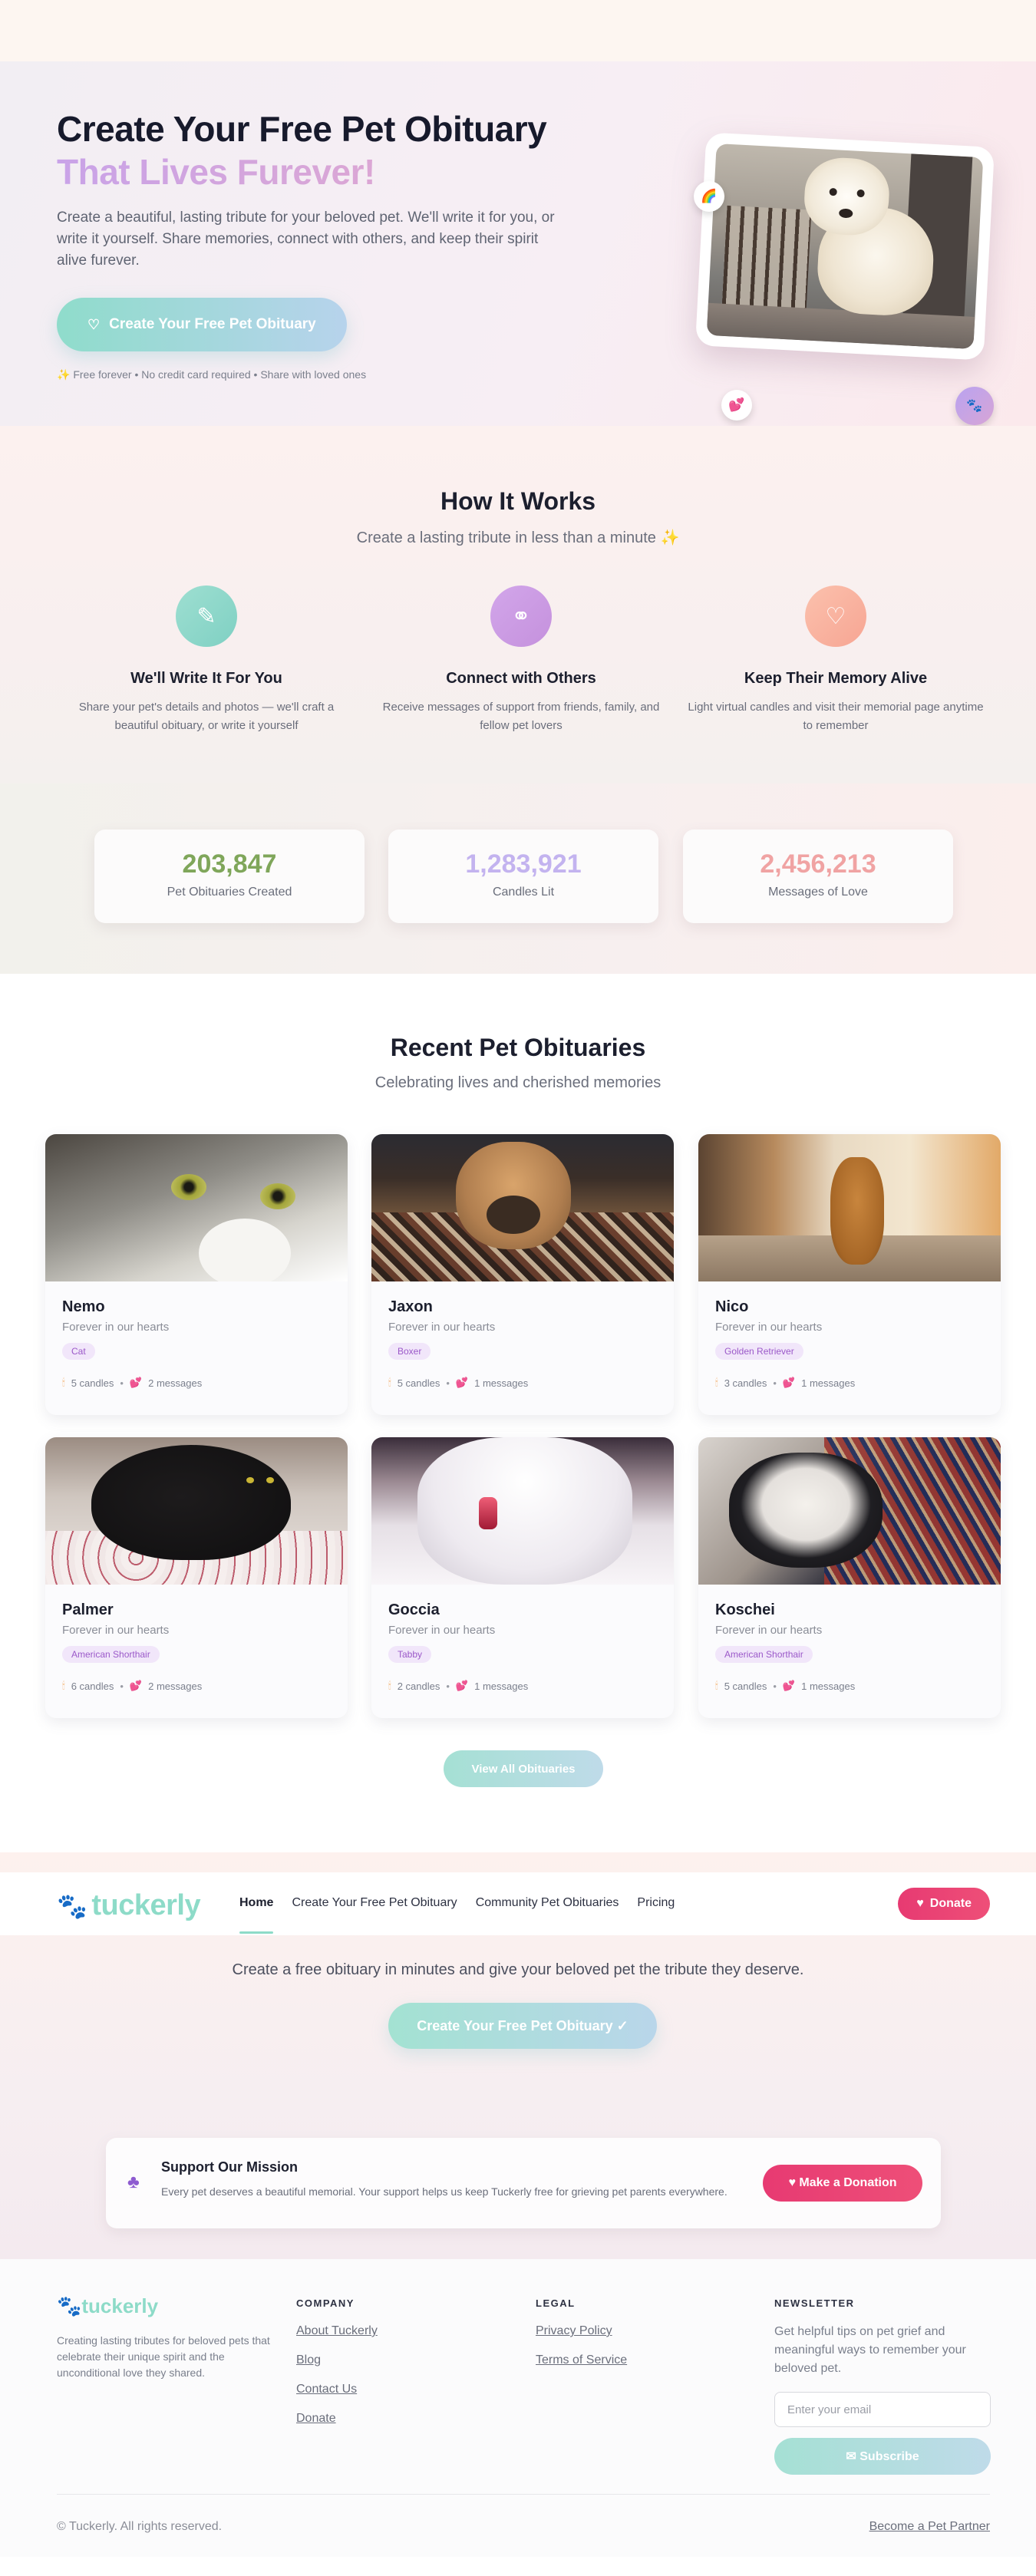 The width and height of the screenshot is (1036, 2576). Describe the element at coordinates (581, 2360) in the screenshot. I see `footer-link-terms: Terms of Service` at that location.